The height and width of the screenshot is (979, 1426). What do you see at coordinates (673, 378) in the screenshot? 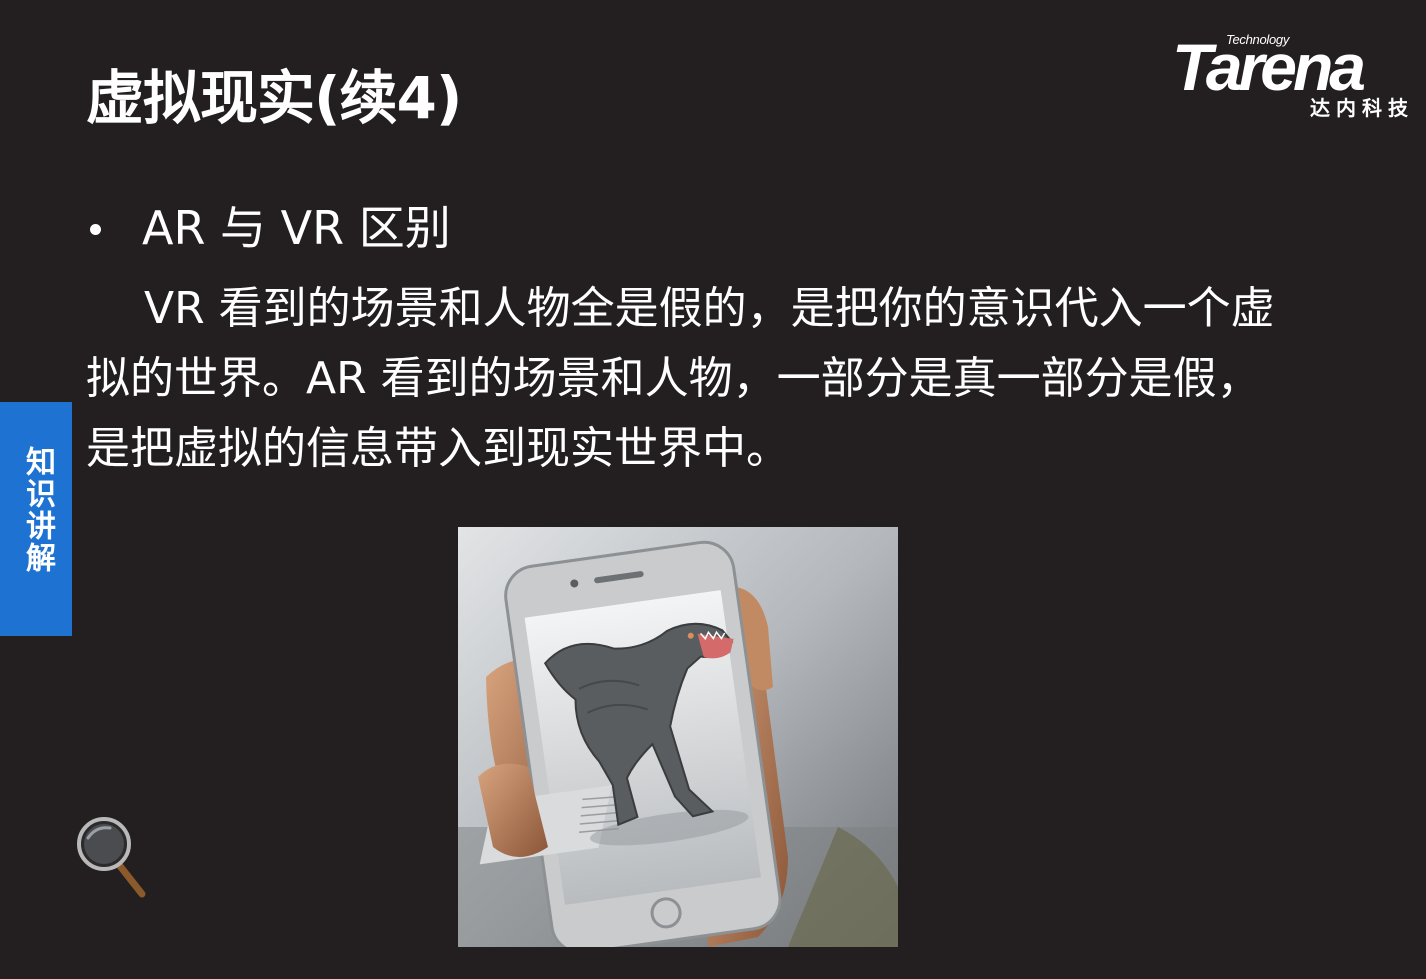
I see `paragraph-line: 拟的世界。AR 看到的场景和人物，一部分是真一部分是假，` at bounding box center [673, 378].